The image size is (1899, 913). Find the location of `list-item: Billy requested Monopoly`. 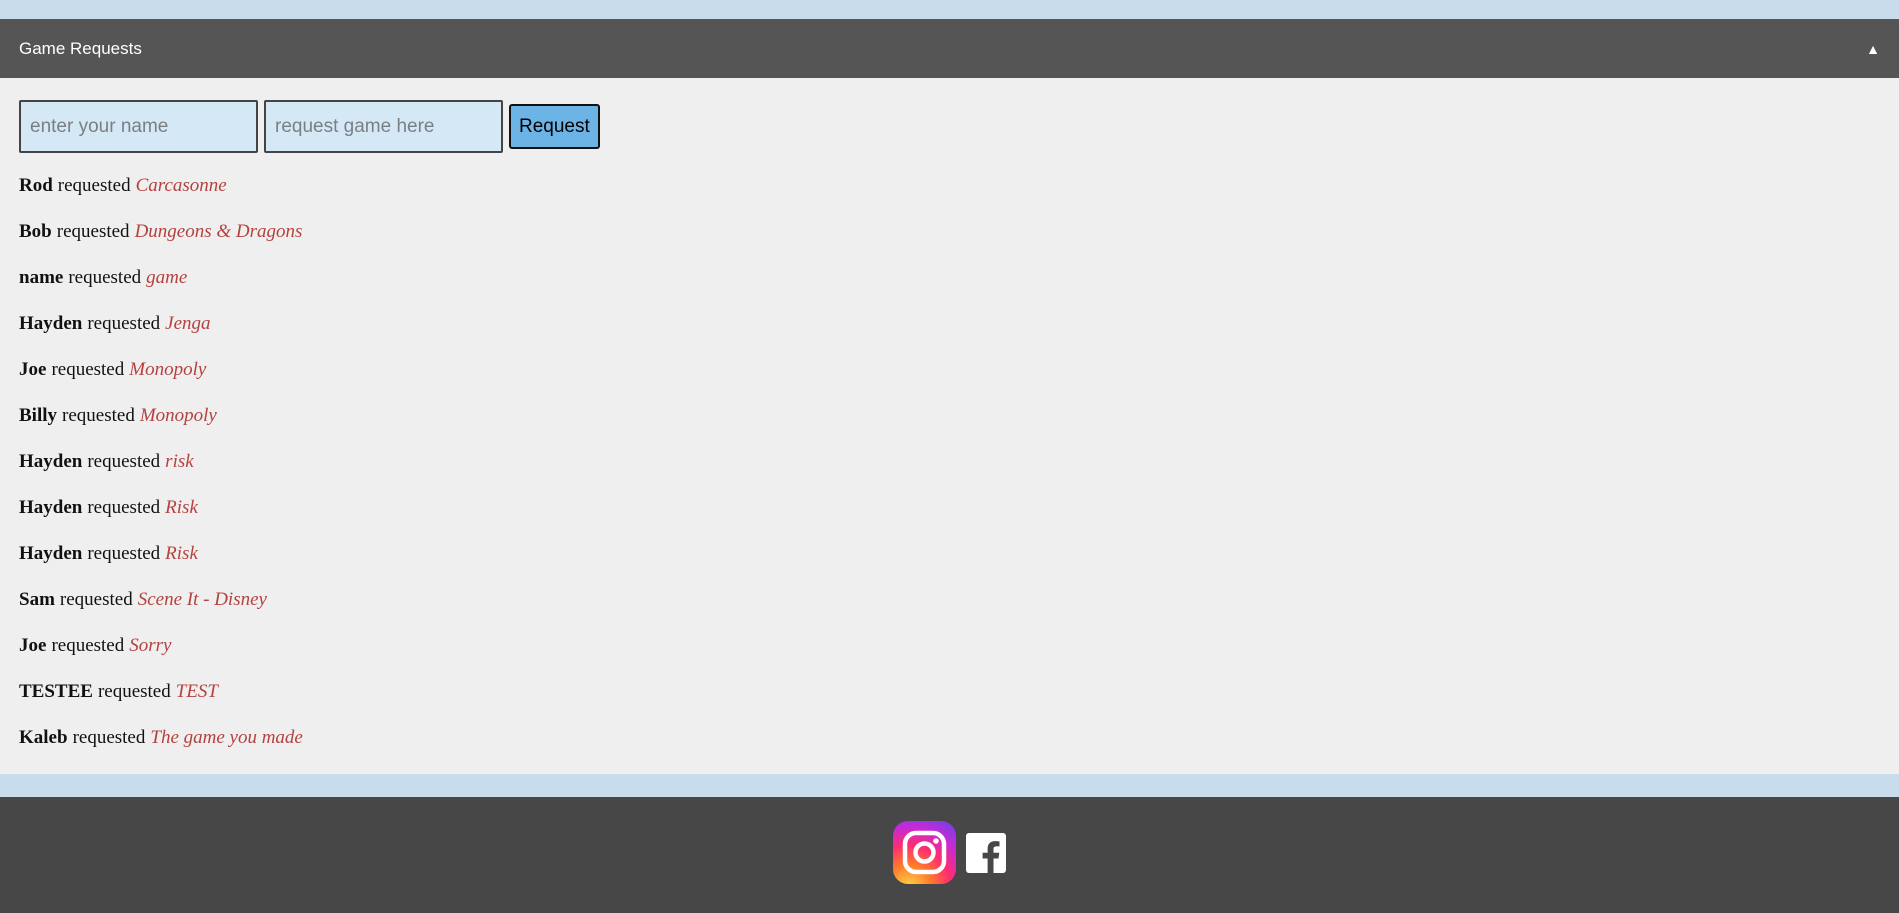

list-item: Billy requested Monopoly is located at coordinates (949, 416).